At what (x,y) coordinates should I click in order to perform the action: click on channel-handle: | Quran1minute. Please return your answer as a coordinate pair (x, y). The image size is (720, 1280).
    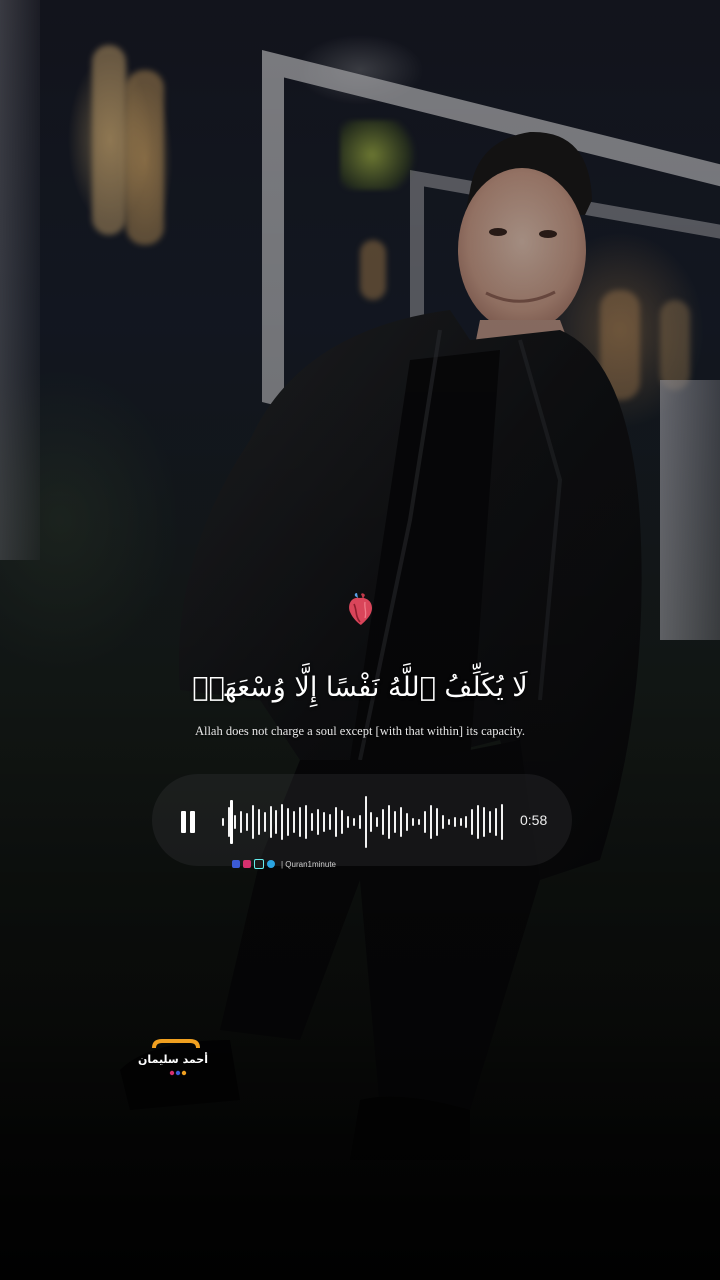
    Looking at the image, I should click on (308, 864).